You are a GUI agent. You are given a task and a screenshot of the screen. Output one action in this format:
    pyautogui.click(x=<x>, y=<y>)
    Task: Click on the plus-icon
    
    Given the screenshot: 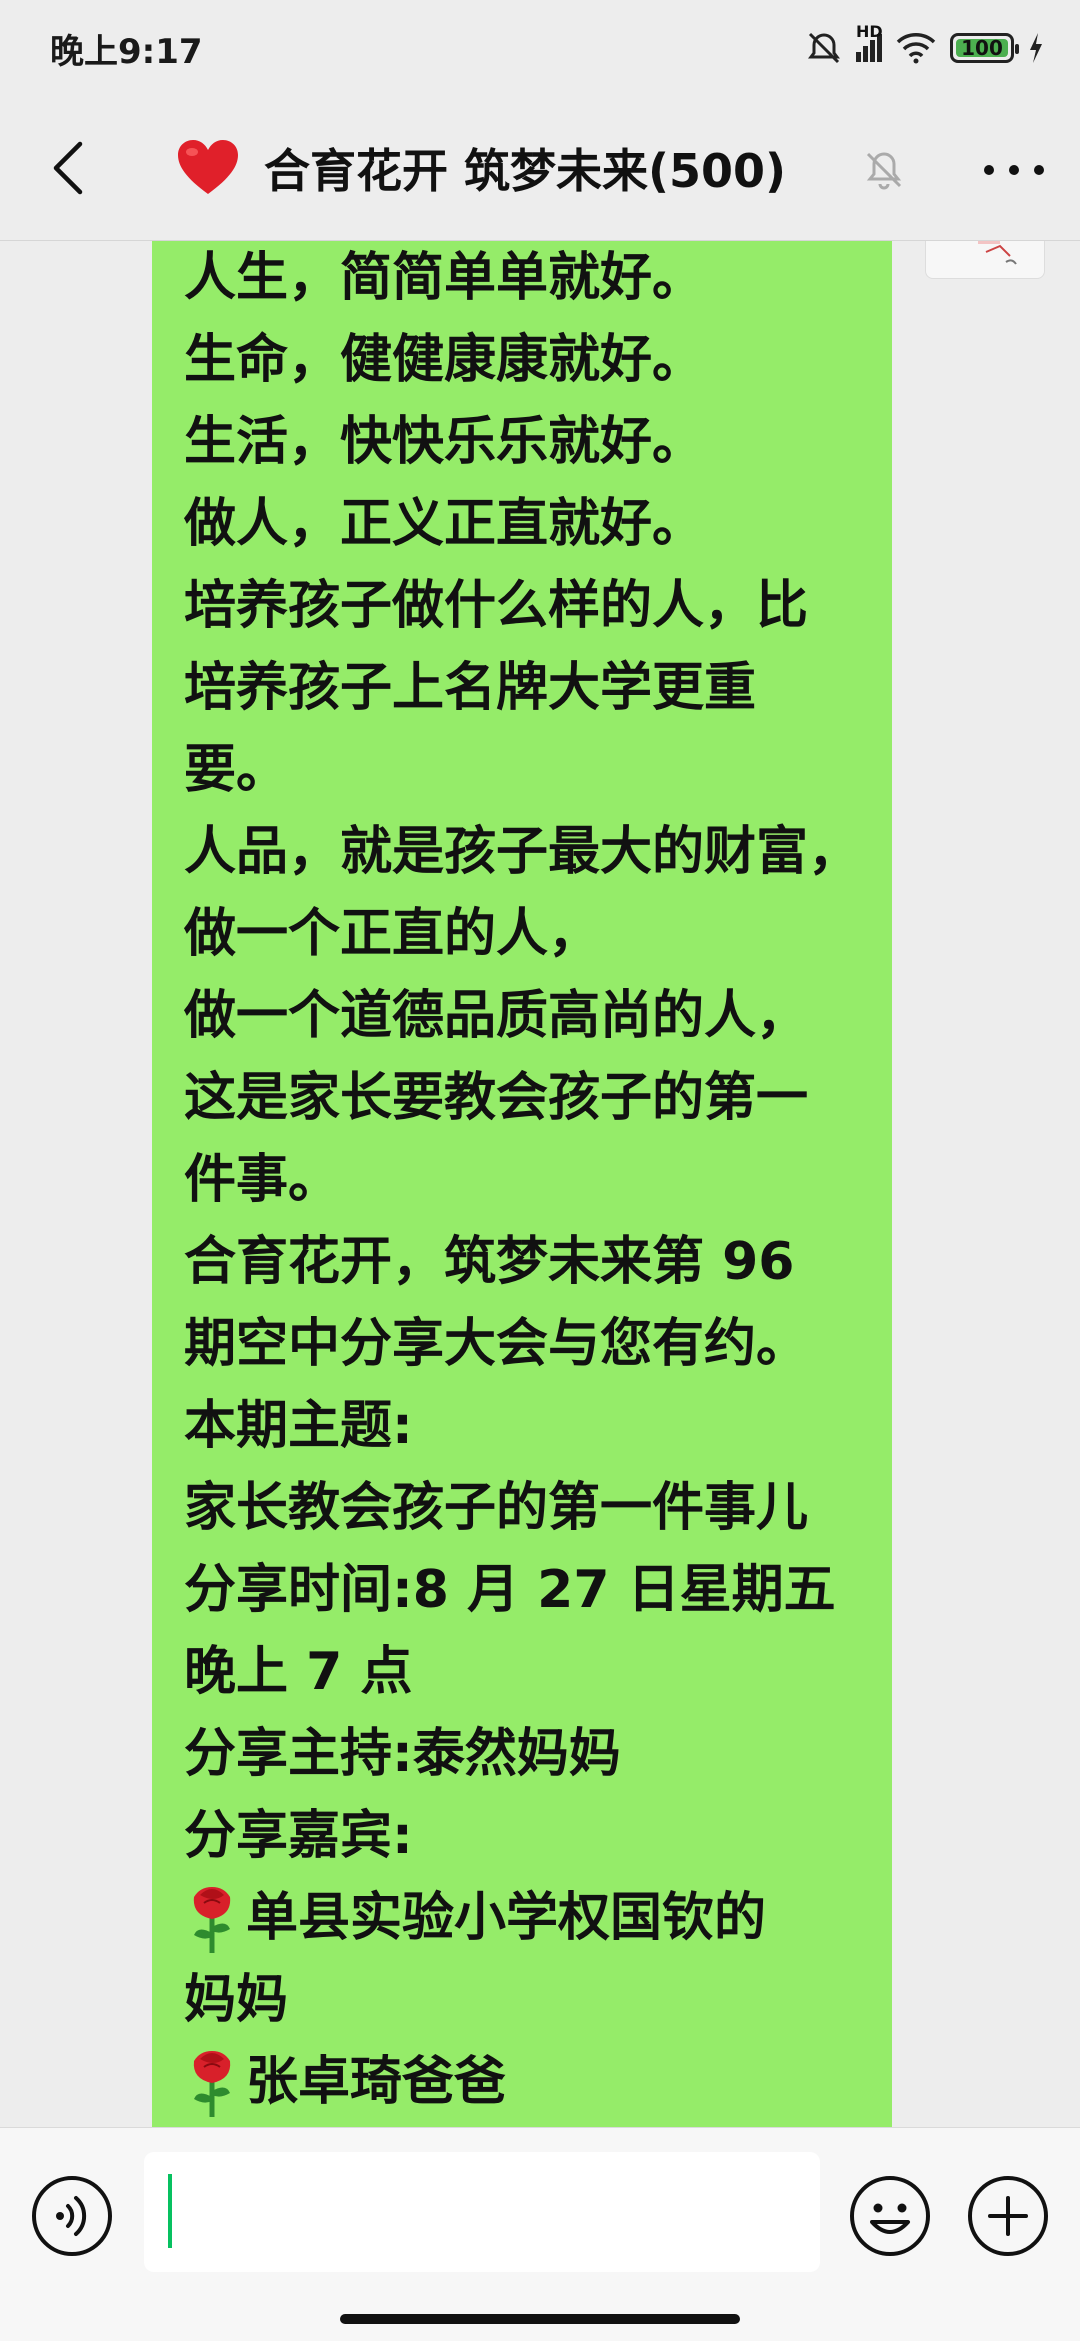 What is the action you would take?
    pyautogui.click(x=1008, y=2216)
    